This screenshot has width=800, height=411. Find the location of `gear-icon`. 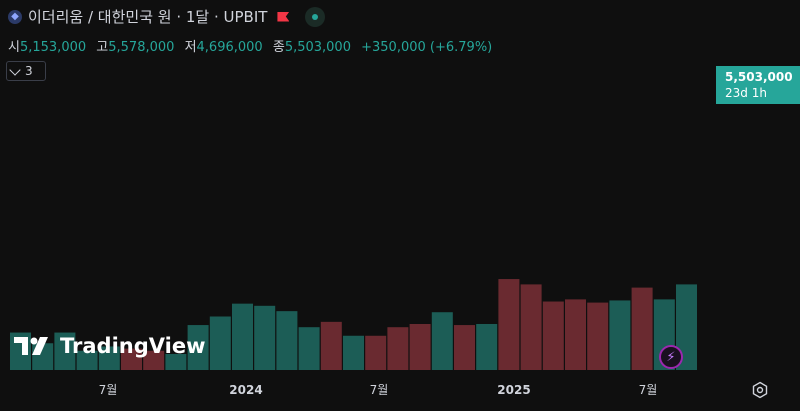

gear-icon is located at coordinates (760, 390).